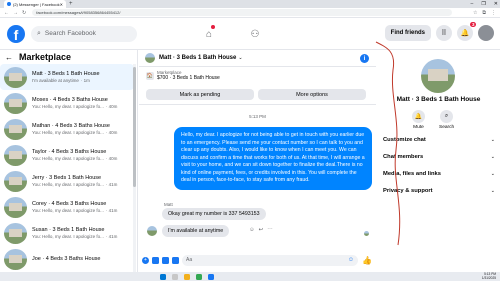 The image size is (500, 281). What do you see at coordinates (211, 276) in the screenshot?
I see `edge-icon` at bounding box center [211, 276].